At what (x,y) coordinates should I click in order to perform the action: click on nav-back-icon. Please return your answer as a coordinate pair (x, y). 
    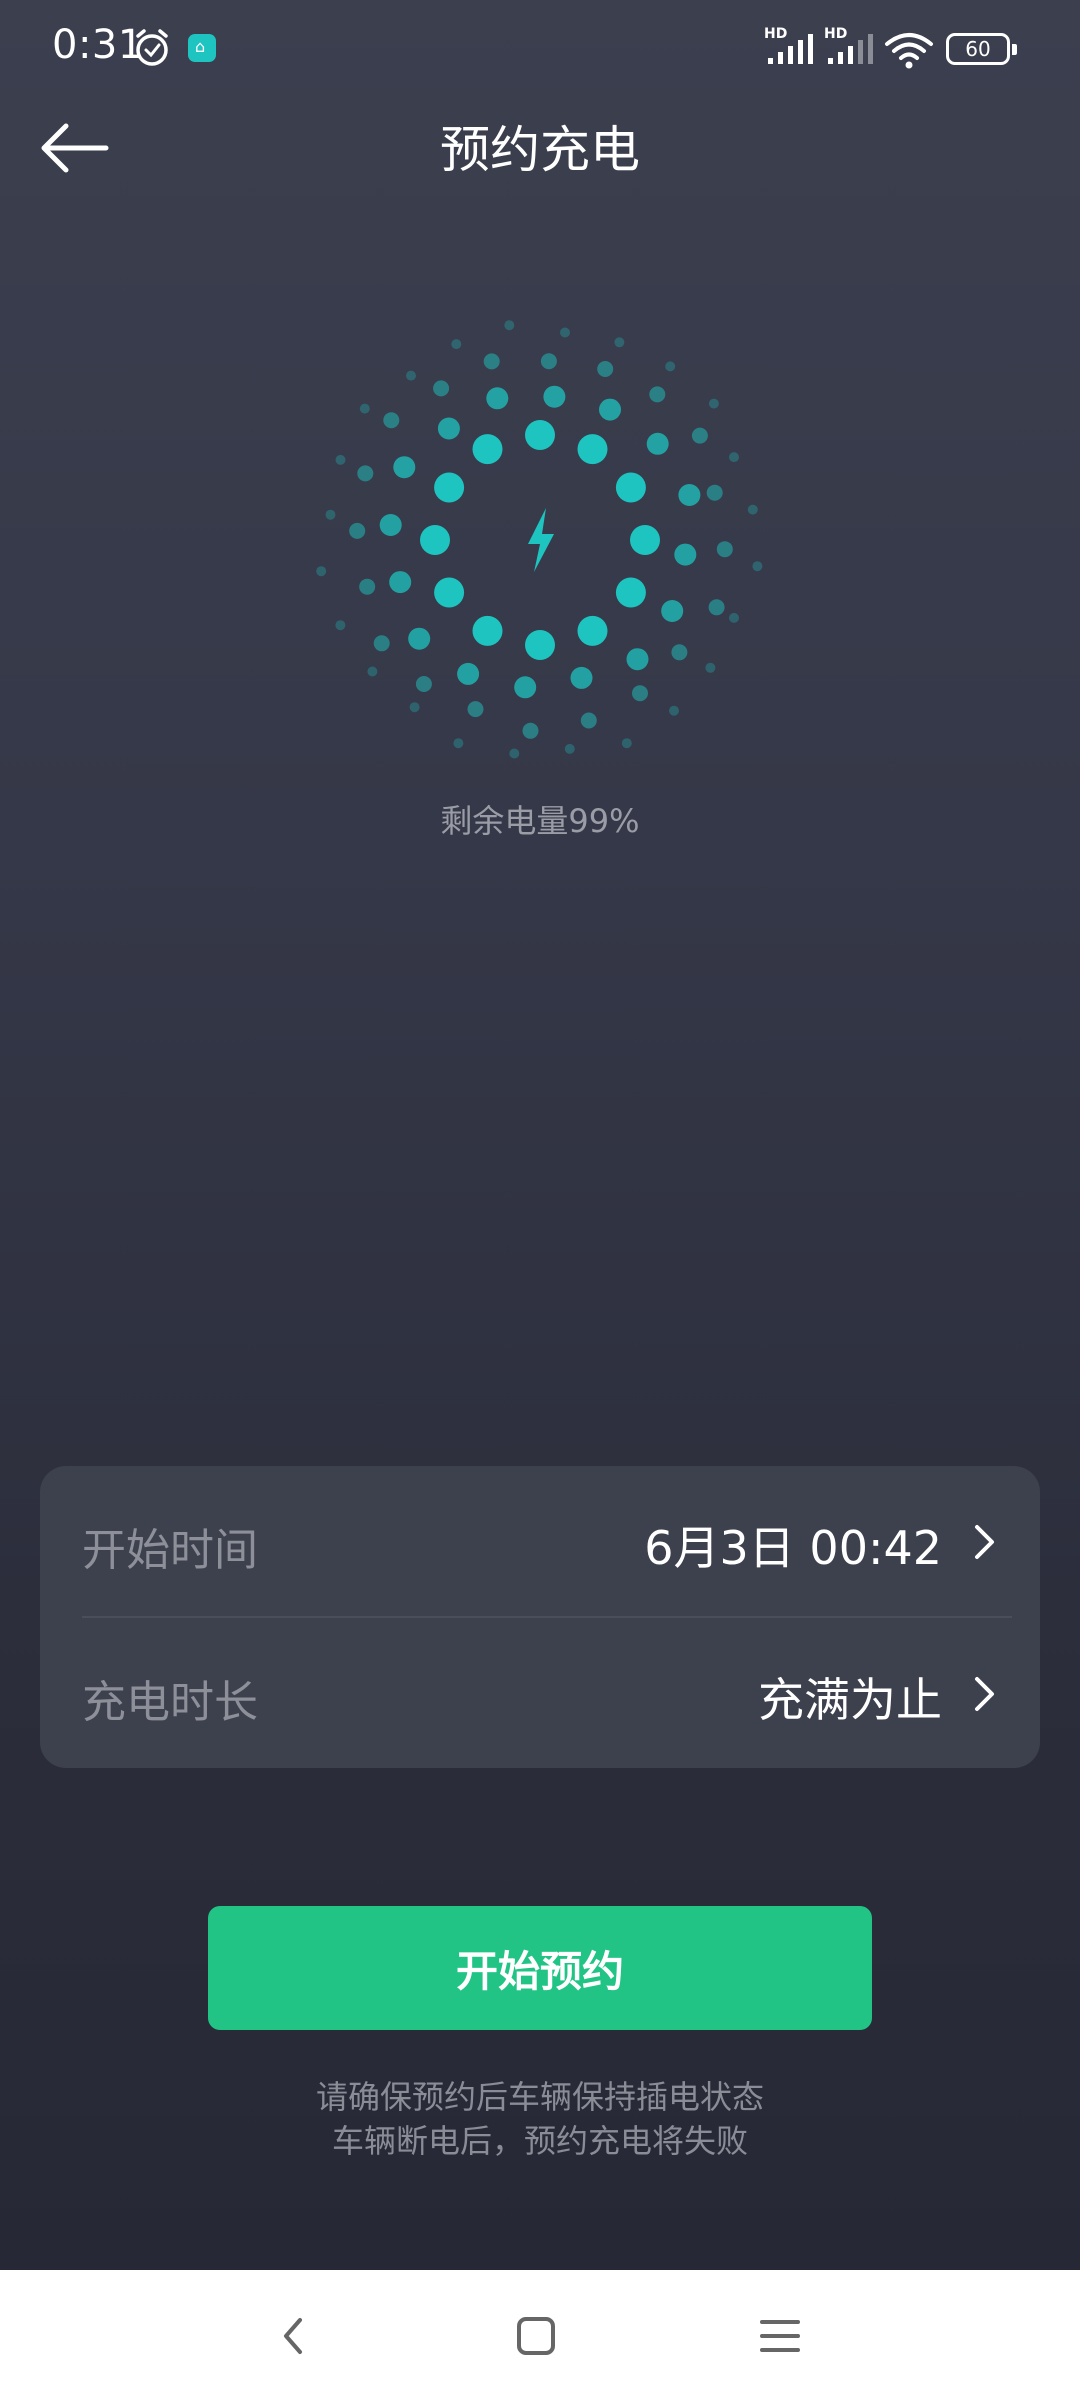
    Looking at the image, I should click on (294, 2336).